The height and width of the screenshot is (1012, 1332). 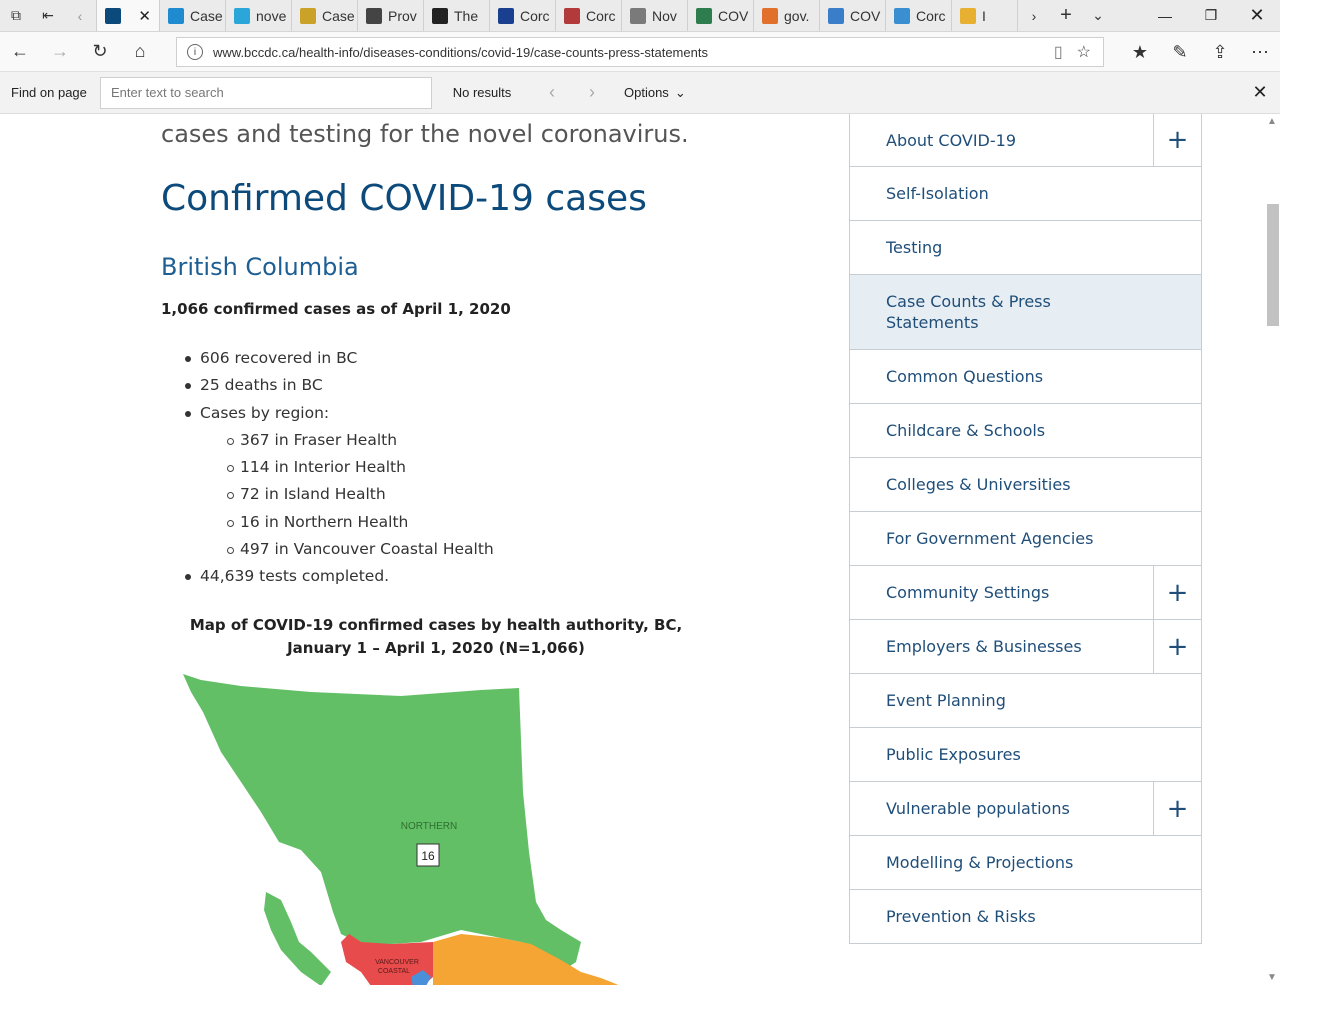 What do you see at coordinates (140, 52) in the screenshot?
I see `home-icon: ⌂` at bounding box center [140, 52].